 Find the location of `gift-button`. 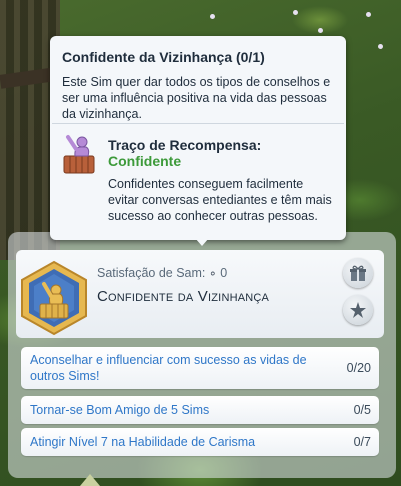

gift-button is located at coordinates (358, 273).